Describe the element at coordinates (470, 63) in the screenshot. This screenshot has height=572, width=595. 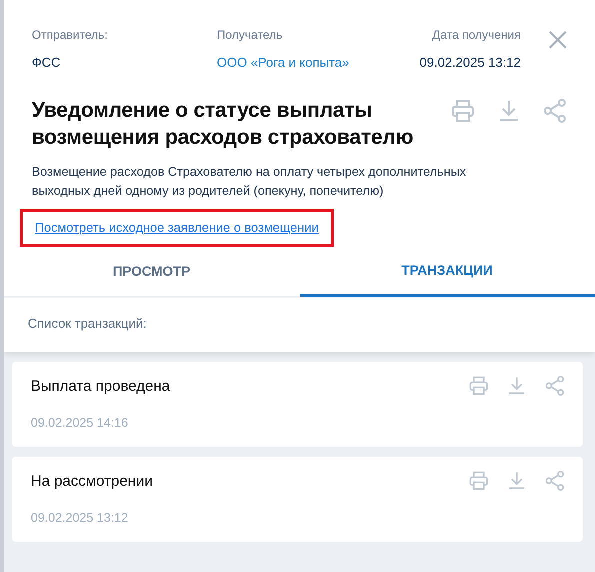
I see `field-value: 09.02.2025 13:12` at that location.